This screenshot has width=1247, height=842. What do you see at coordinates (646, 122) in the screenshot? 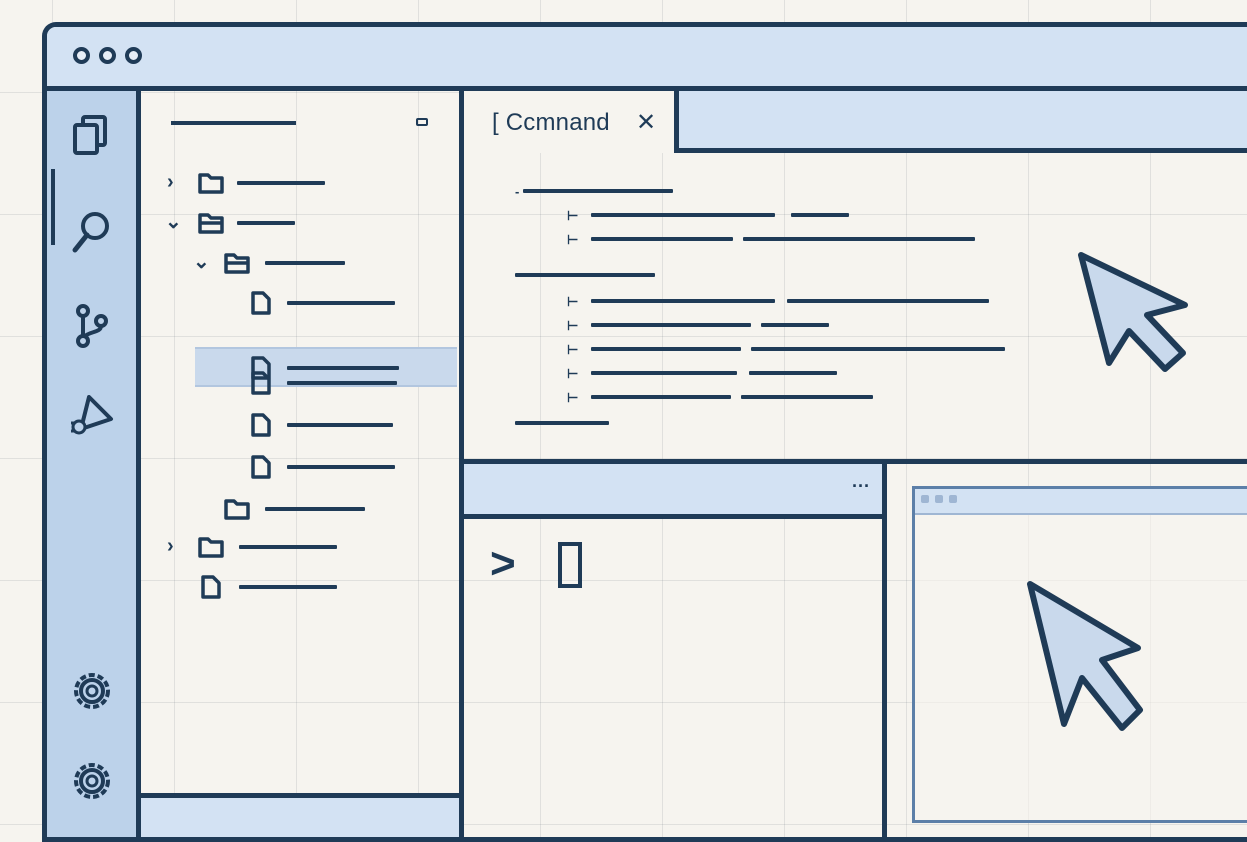
I see `close-icon: ✕` at bounding box center [646, 122].